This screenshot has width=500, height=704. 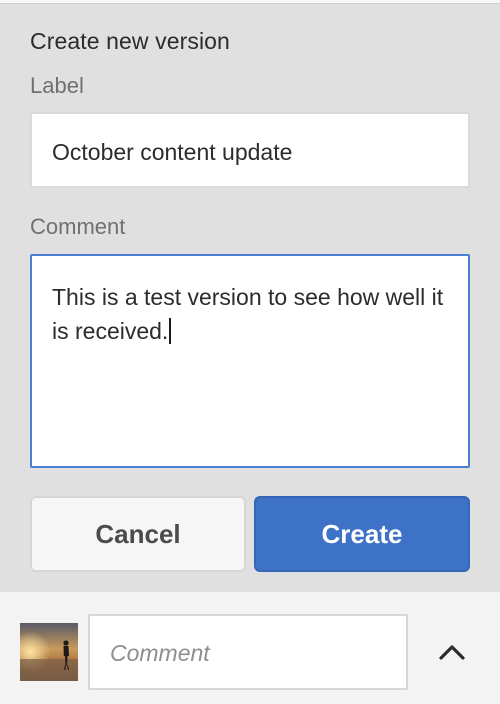 What do you see at coordinates (172, 152) in the screenshot?
I see `label-input-value: October content update` at bounding box center [172, 152].